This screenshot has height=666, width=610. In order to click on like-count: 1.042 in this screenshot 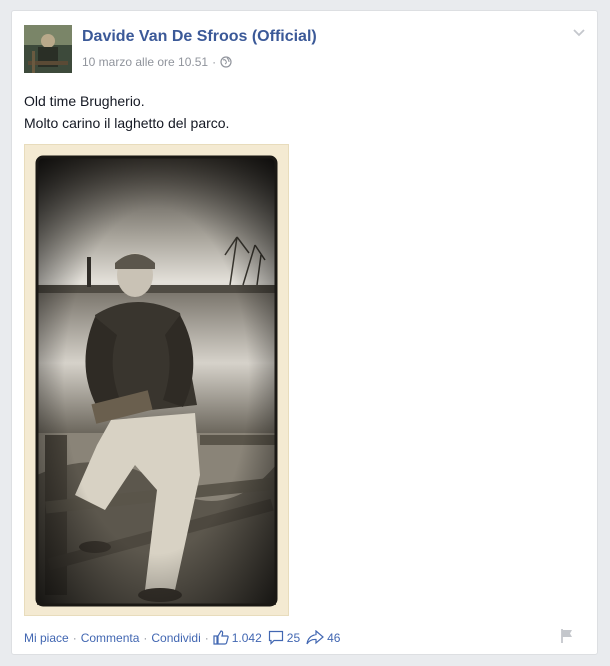, I will do `click(237, 637)`.